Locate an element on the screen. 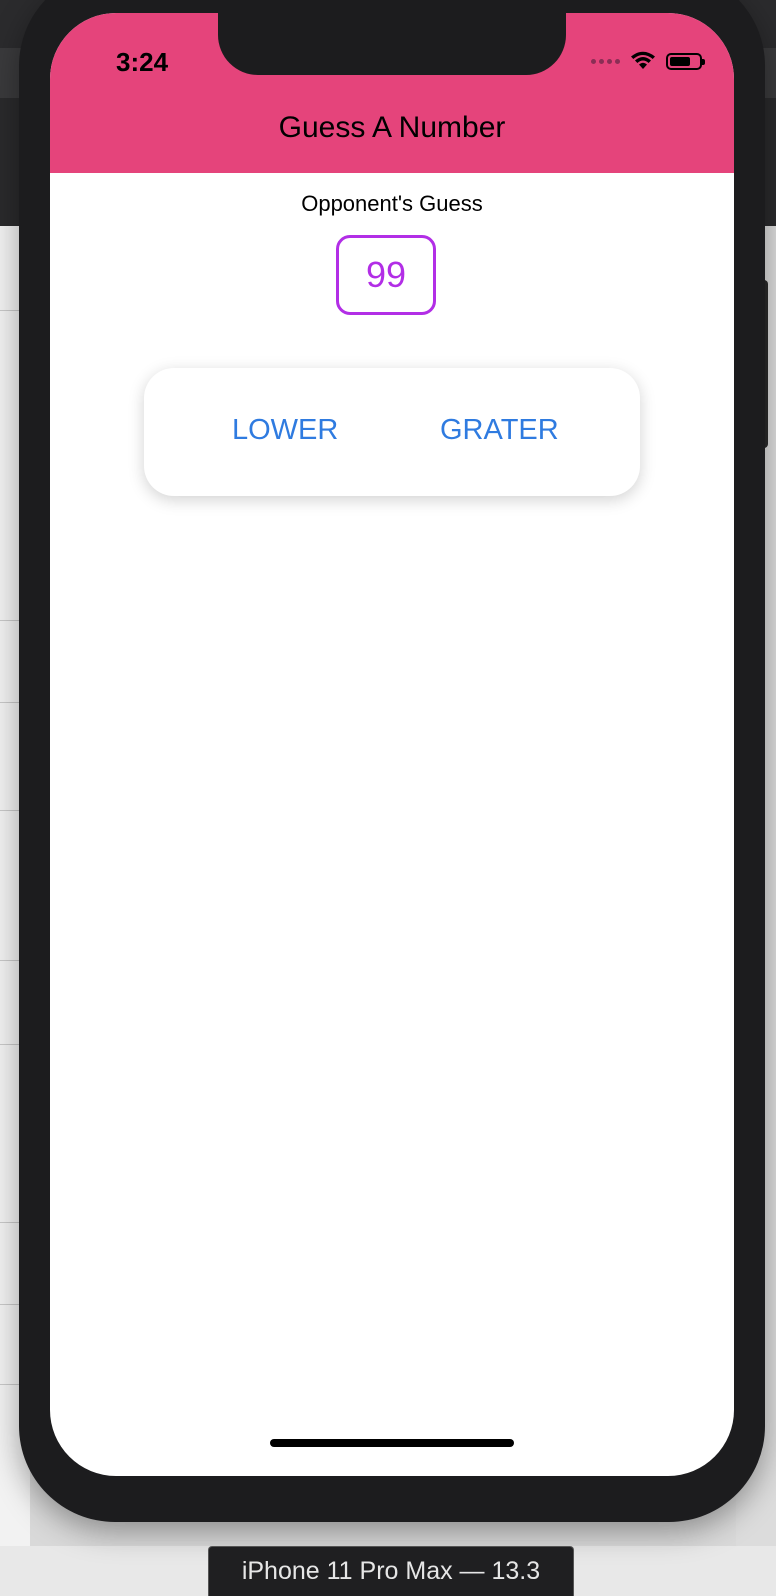 This screenshot has width=776, height=1596. page-title: Guess A Number is located at coordinates (392, 127).